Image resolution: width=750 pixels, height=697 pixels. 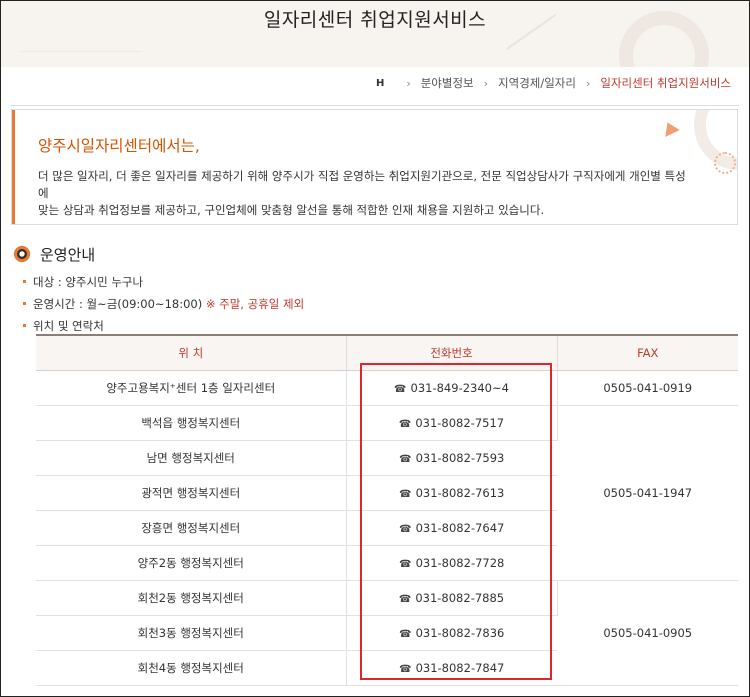 I want to click on table-header-row: 위 치 전화번호 FAX, so click(x=387, y=352).